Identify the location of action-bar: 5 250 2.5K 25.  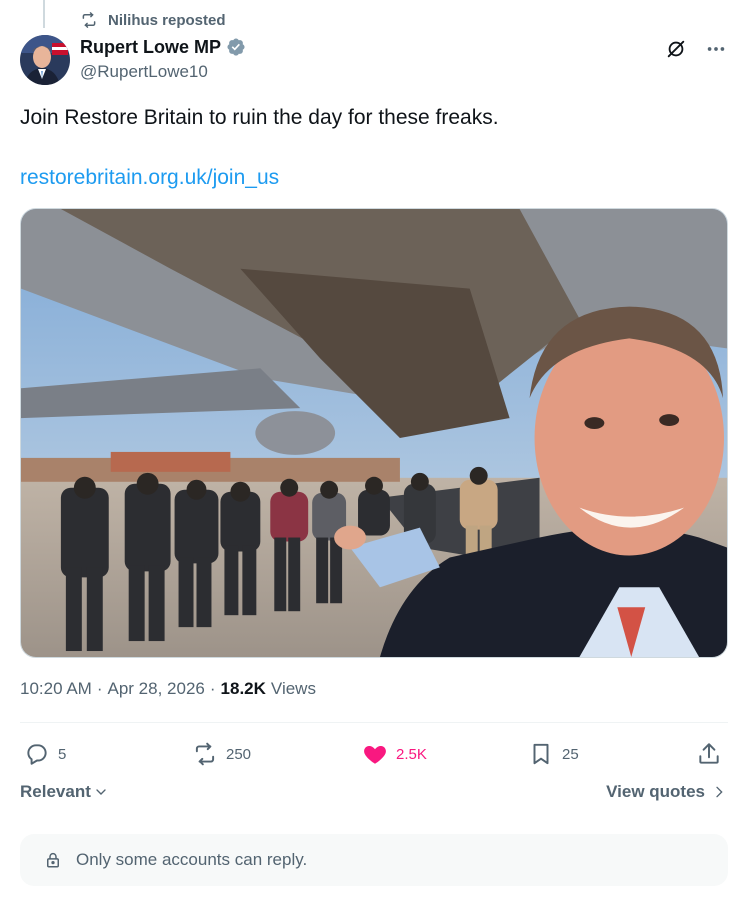
(374, 754).